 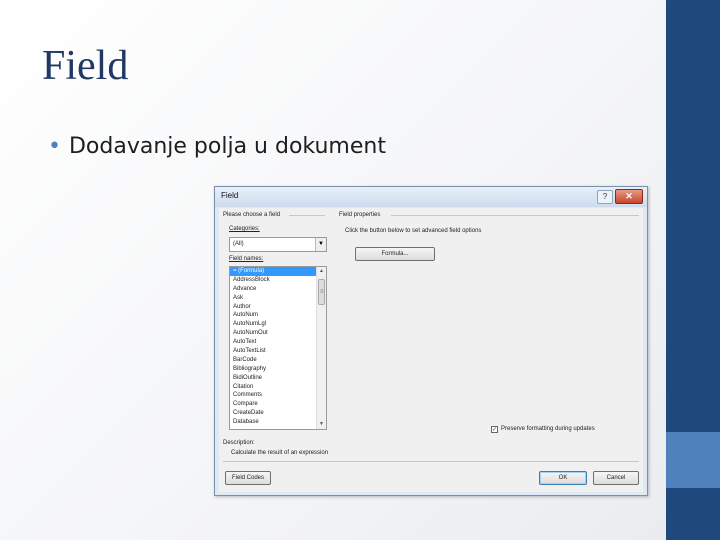 What do you see at coordinates (563, 478) in the screenshot?
I see `ok-button: OK` at bounding box center [563, 478].